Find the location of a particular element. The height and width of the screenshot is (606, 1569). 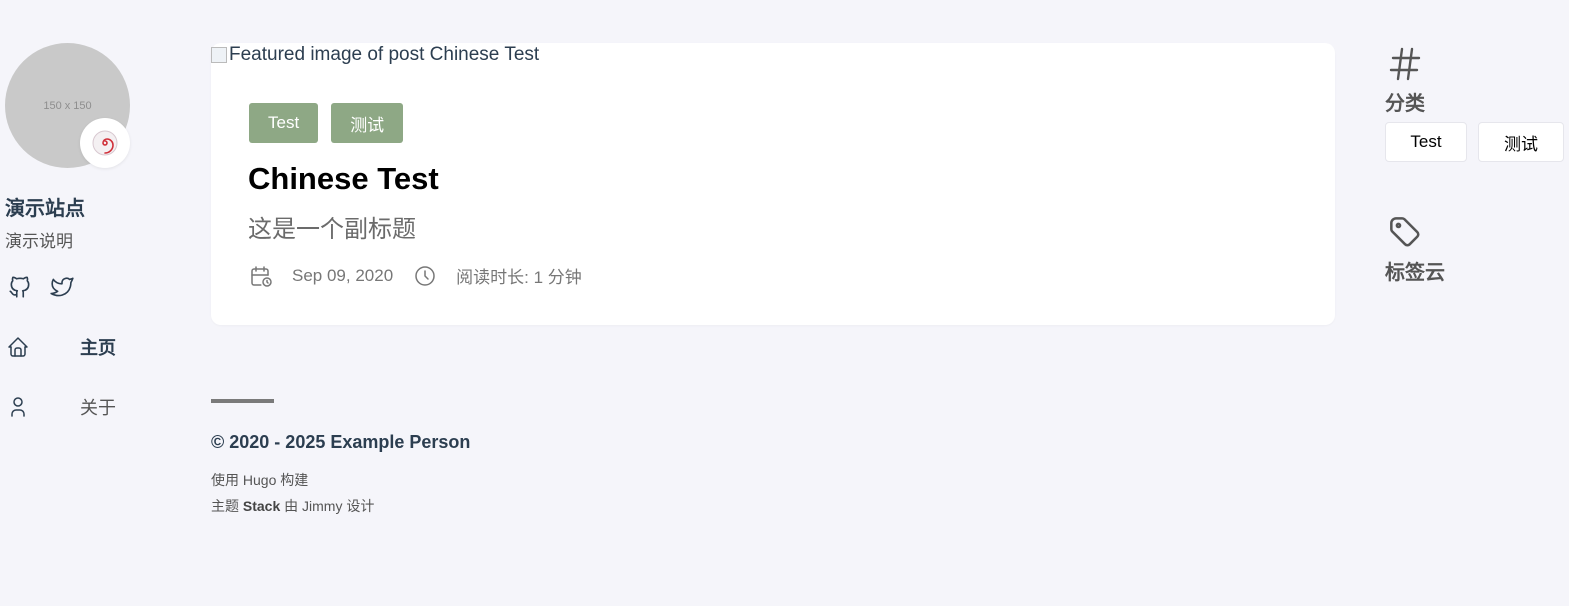

categories-widget-list: Test 测试 is located at coordinates (1474, 142).